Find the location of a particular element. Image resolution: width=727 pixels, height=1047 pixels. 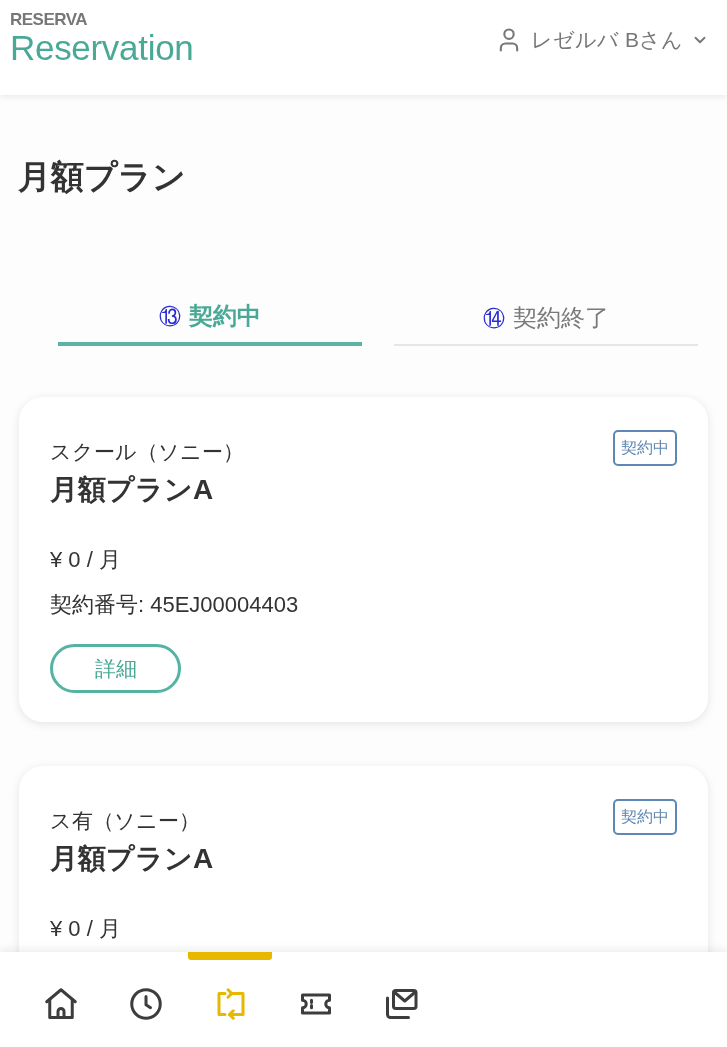

logo-title: Reservation is located at coordinates (102, 48).